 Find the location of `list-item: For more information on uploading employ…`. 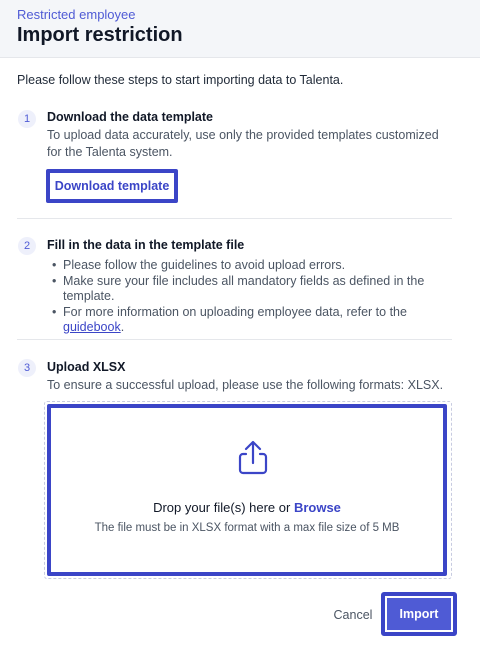

list-item: For more information on uploading employ… is located at coordinates (252, 320).